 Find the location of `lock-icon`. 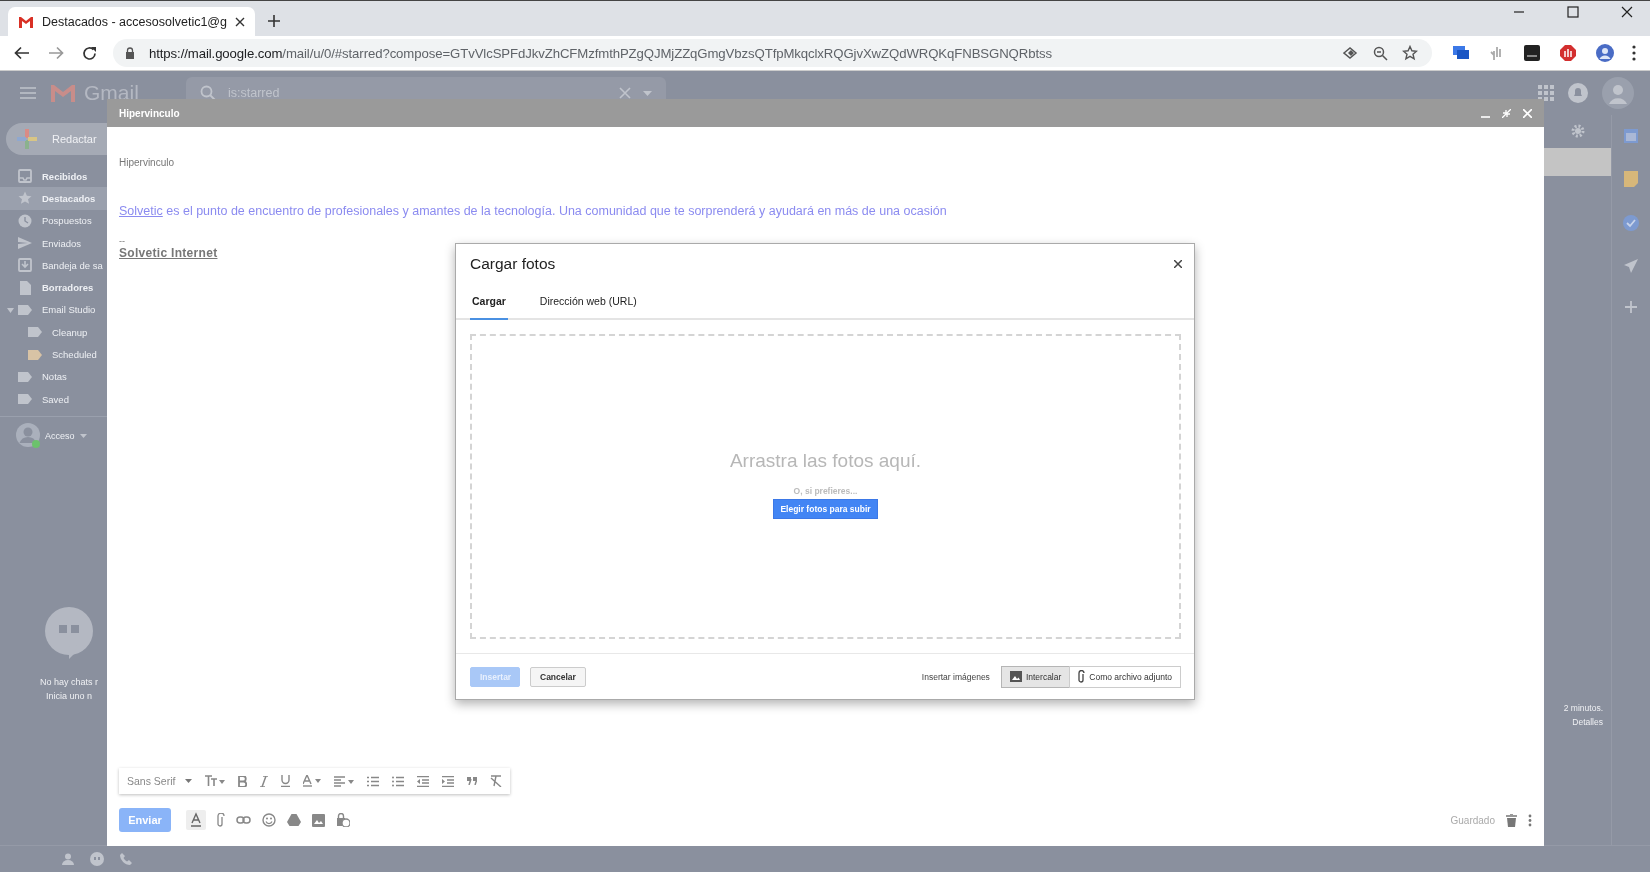

lock-icon is located at coordinates (130, 53).